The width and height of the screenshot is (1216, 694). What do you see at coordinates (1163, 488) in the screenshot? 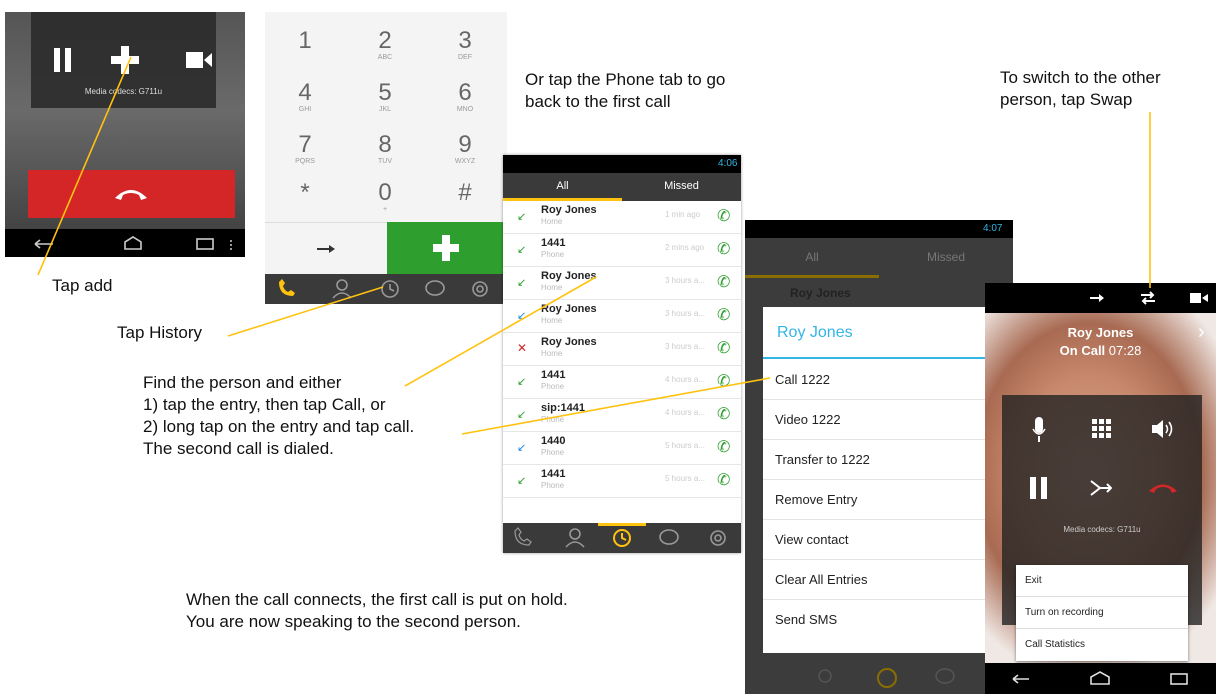
I see `hangup-icon` at bounding box center [1163, 488].